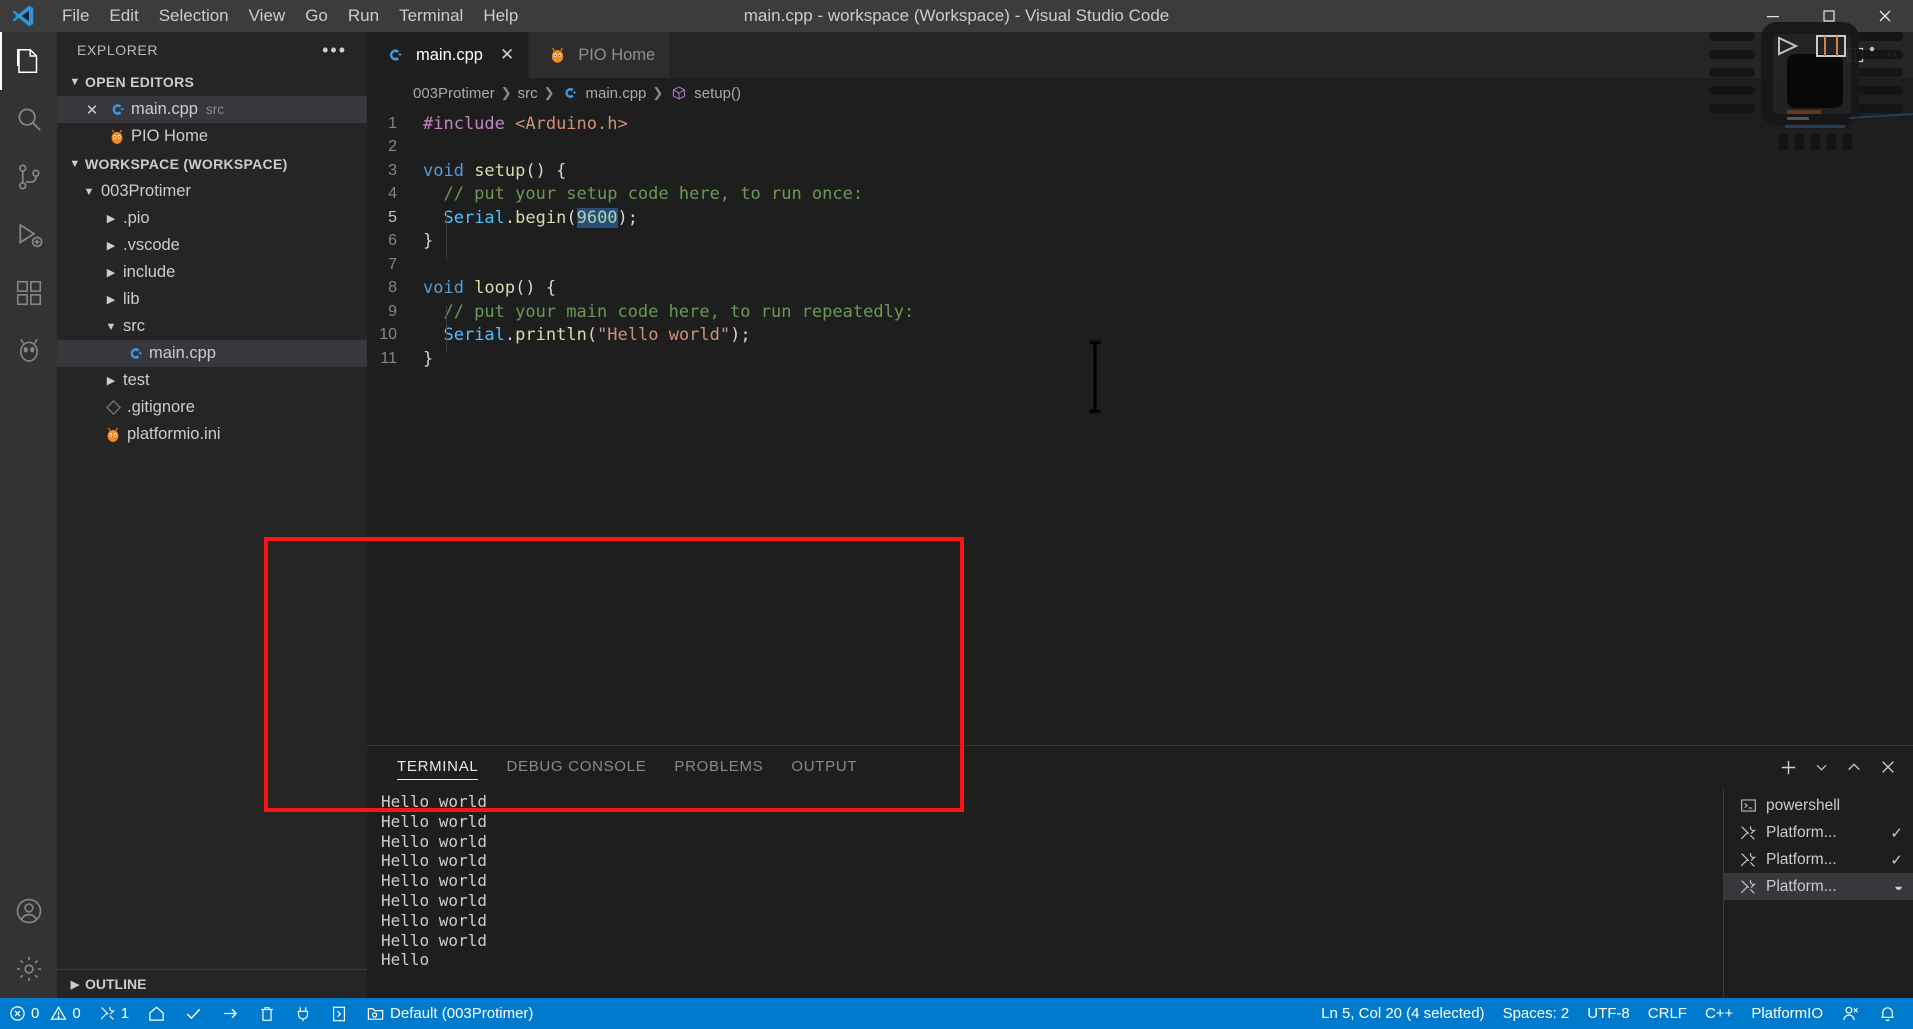 Image resolution: width=1913 pixels, height=1029 pixels. Describe the element at coordinates (1536, 1013) in the screenshot. I see `status-editor-indentation: Spaces: 2` at that location.